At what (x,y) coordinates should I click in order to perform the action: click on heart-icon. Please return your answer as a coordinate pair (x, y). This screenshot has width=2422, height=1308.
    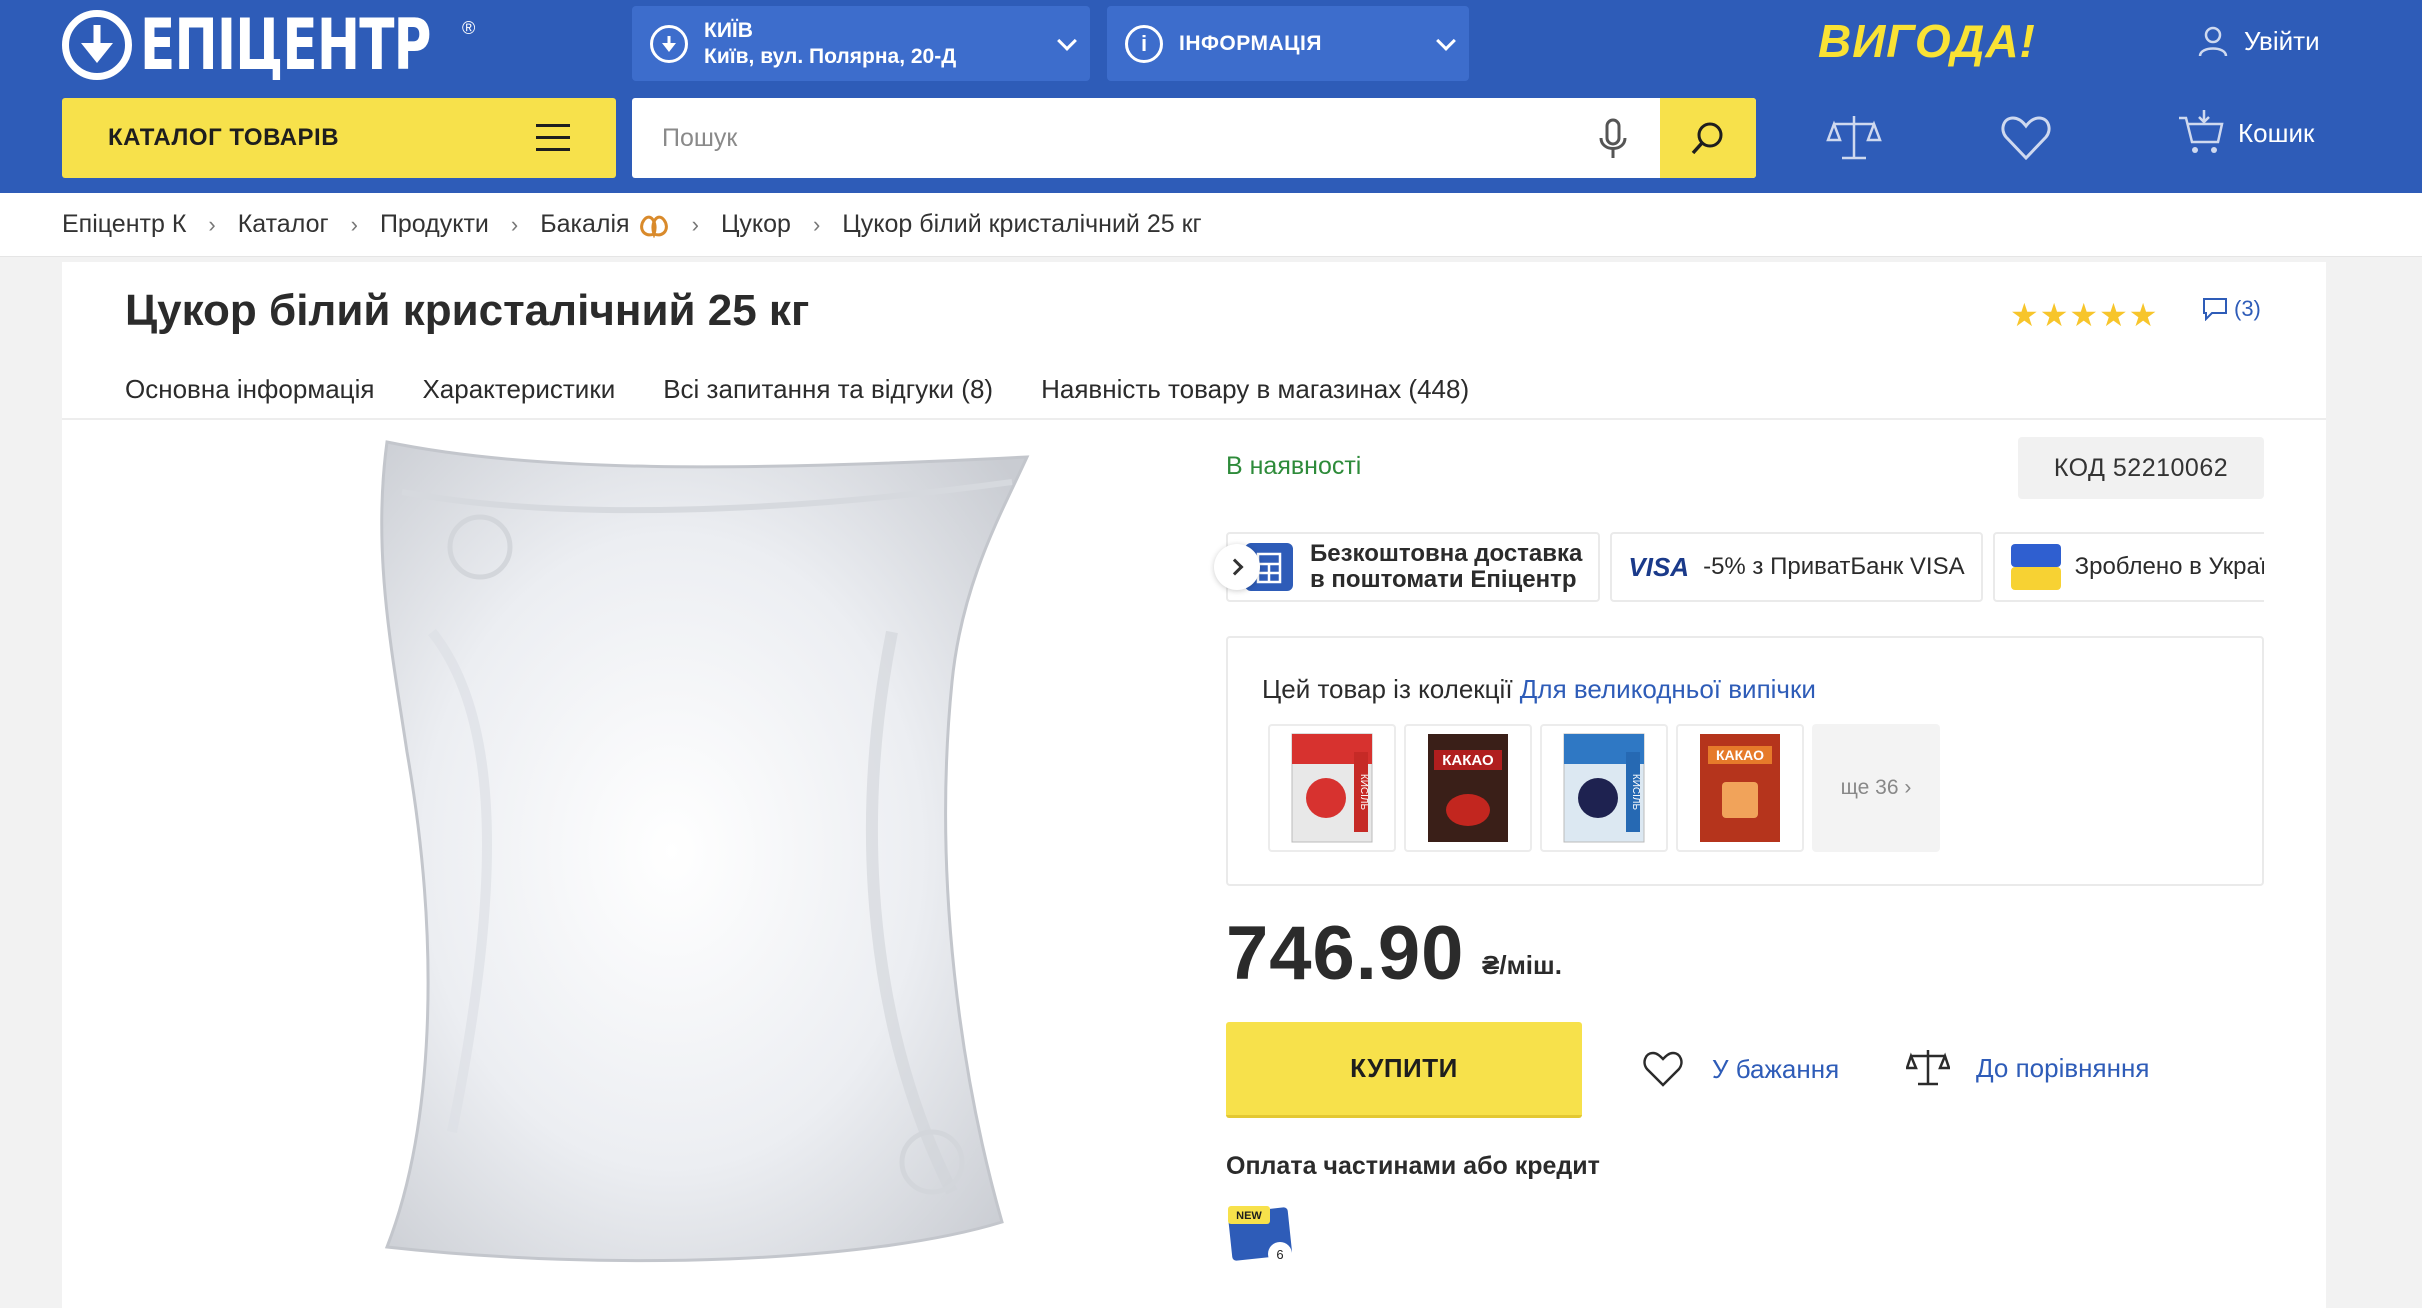
    Looking at the image, I should click on (2026, 138).